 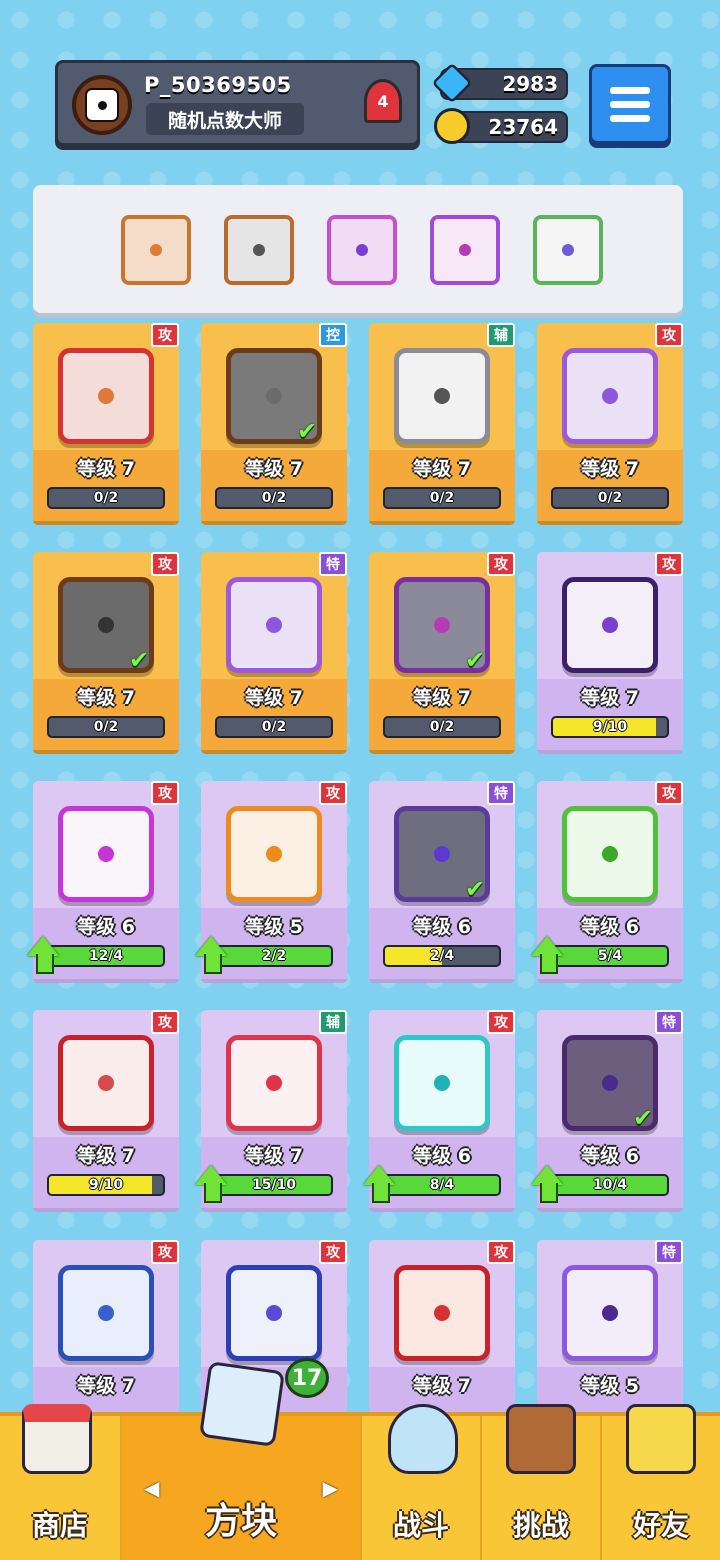 I want to click on dice-card: 特 ✔ 等级 6 2/4, so click(x=442, y=880).